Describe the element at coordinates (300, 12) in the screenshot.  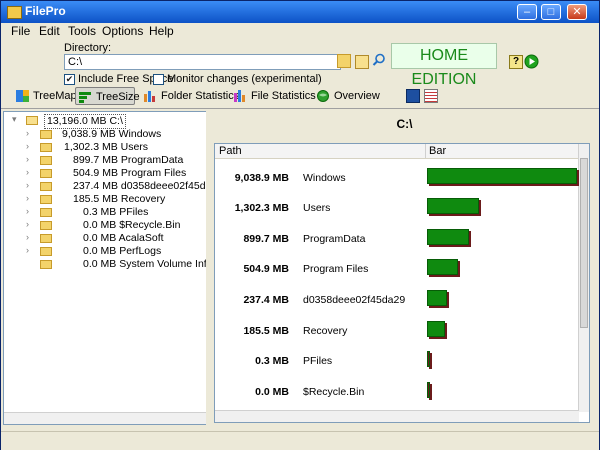
I see `title-bar: FilePro – □ ✕` at that location.